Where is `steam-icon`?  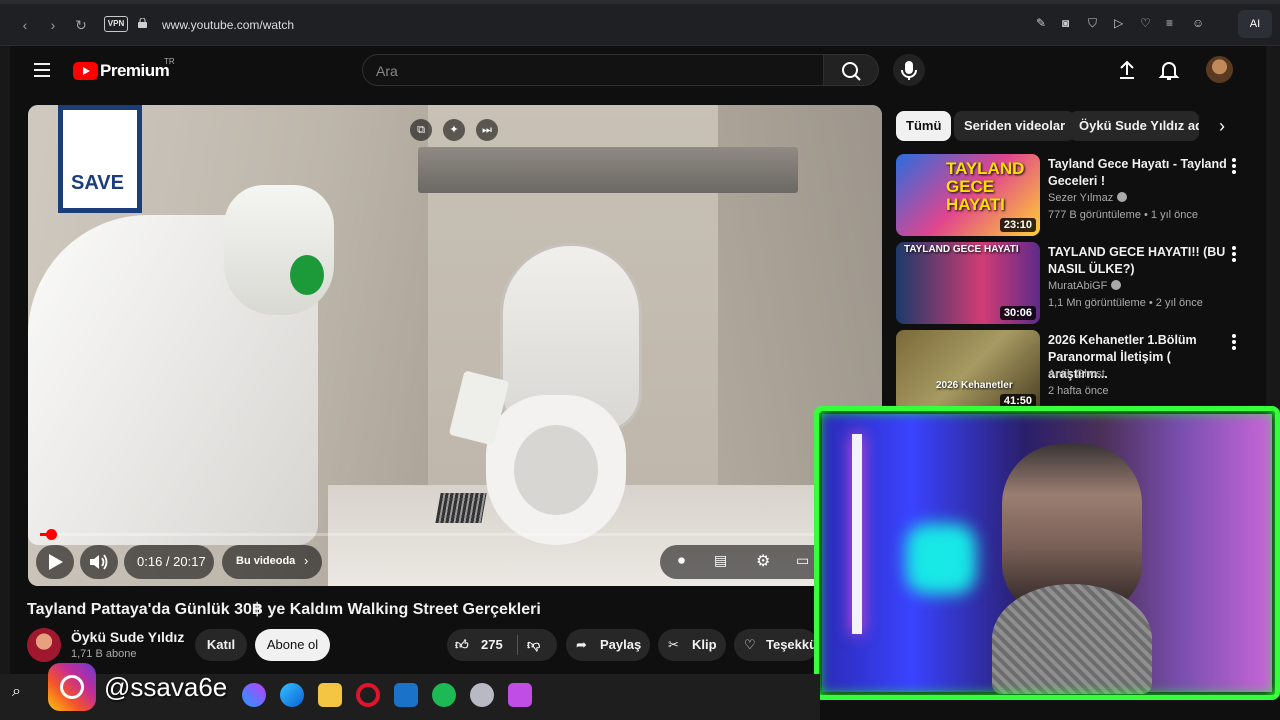 steam-icon is located at coordinates (482, 695).